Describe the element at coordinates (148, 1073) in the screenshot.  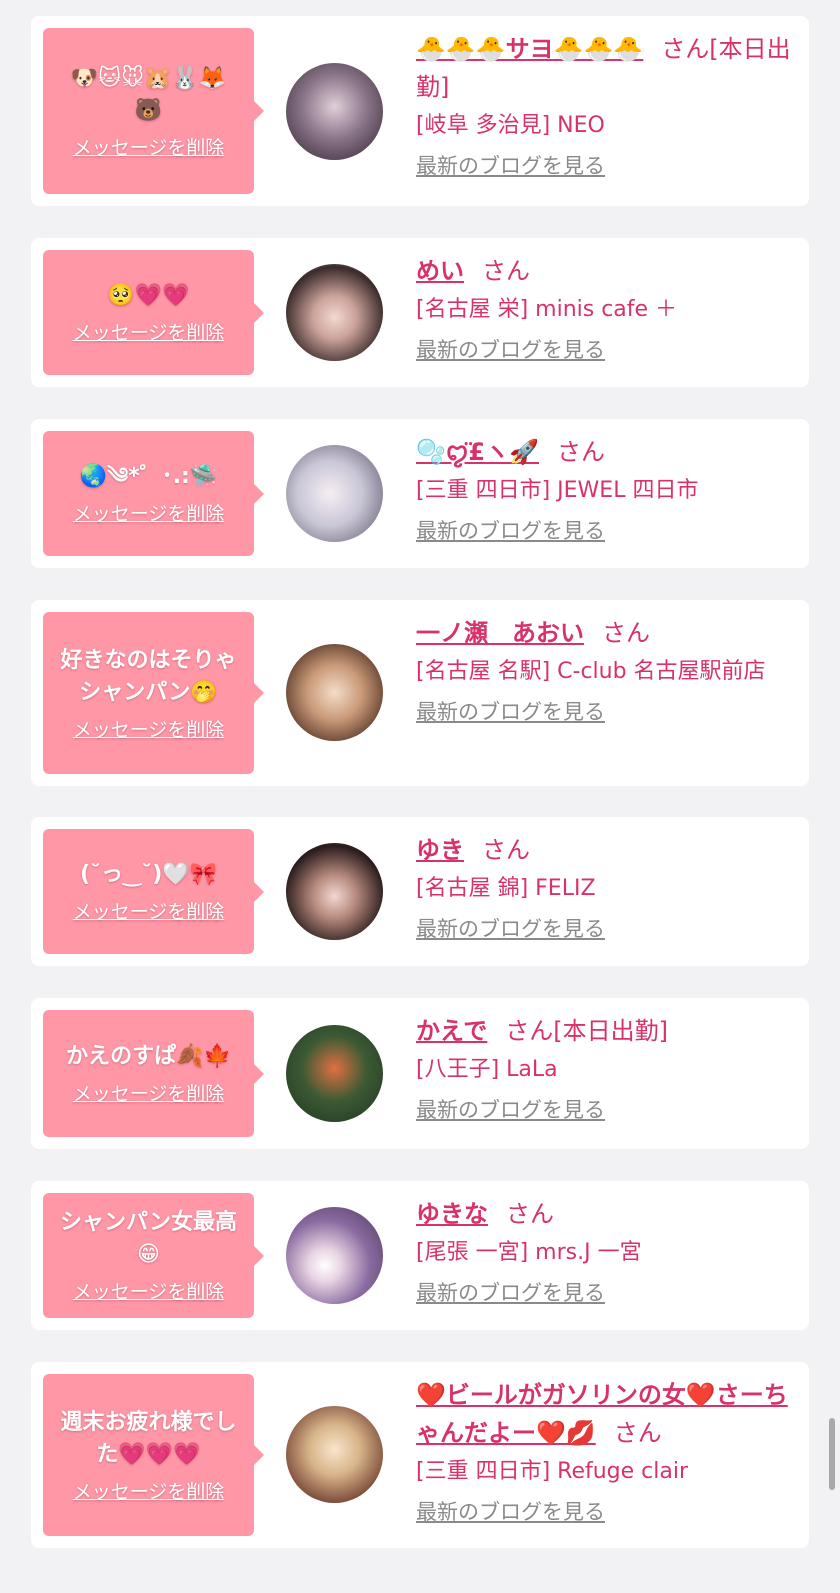
I see `message-bubble: かえのすぱ🍂🍁 メッセージを削除` at that location.